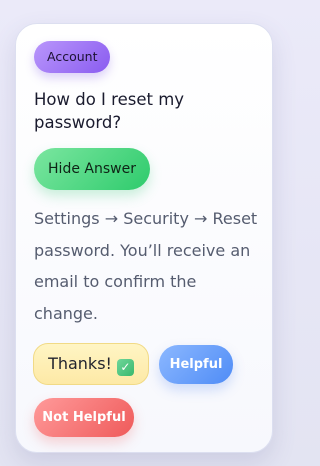  Describe the element at coordinates (196, 364) in the screenshot. I see `helpful-button: Helpful` at that location.